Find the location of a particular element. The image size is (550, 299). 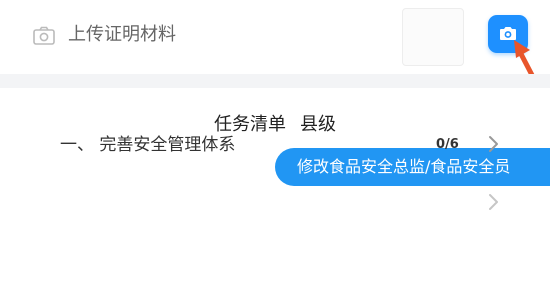

upload-preview-slot is located at coordinates (433, 37).